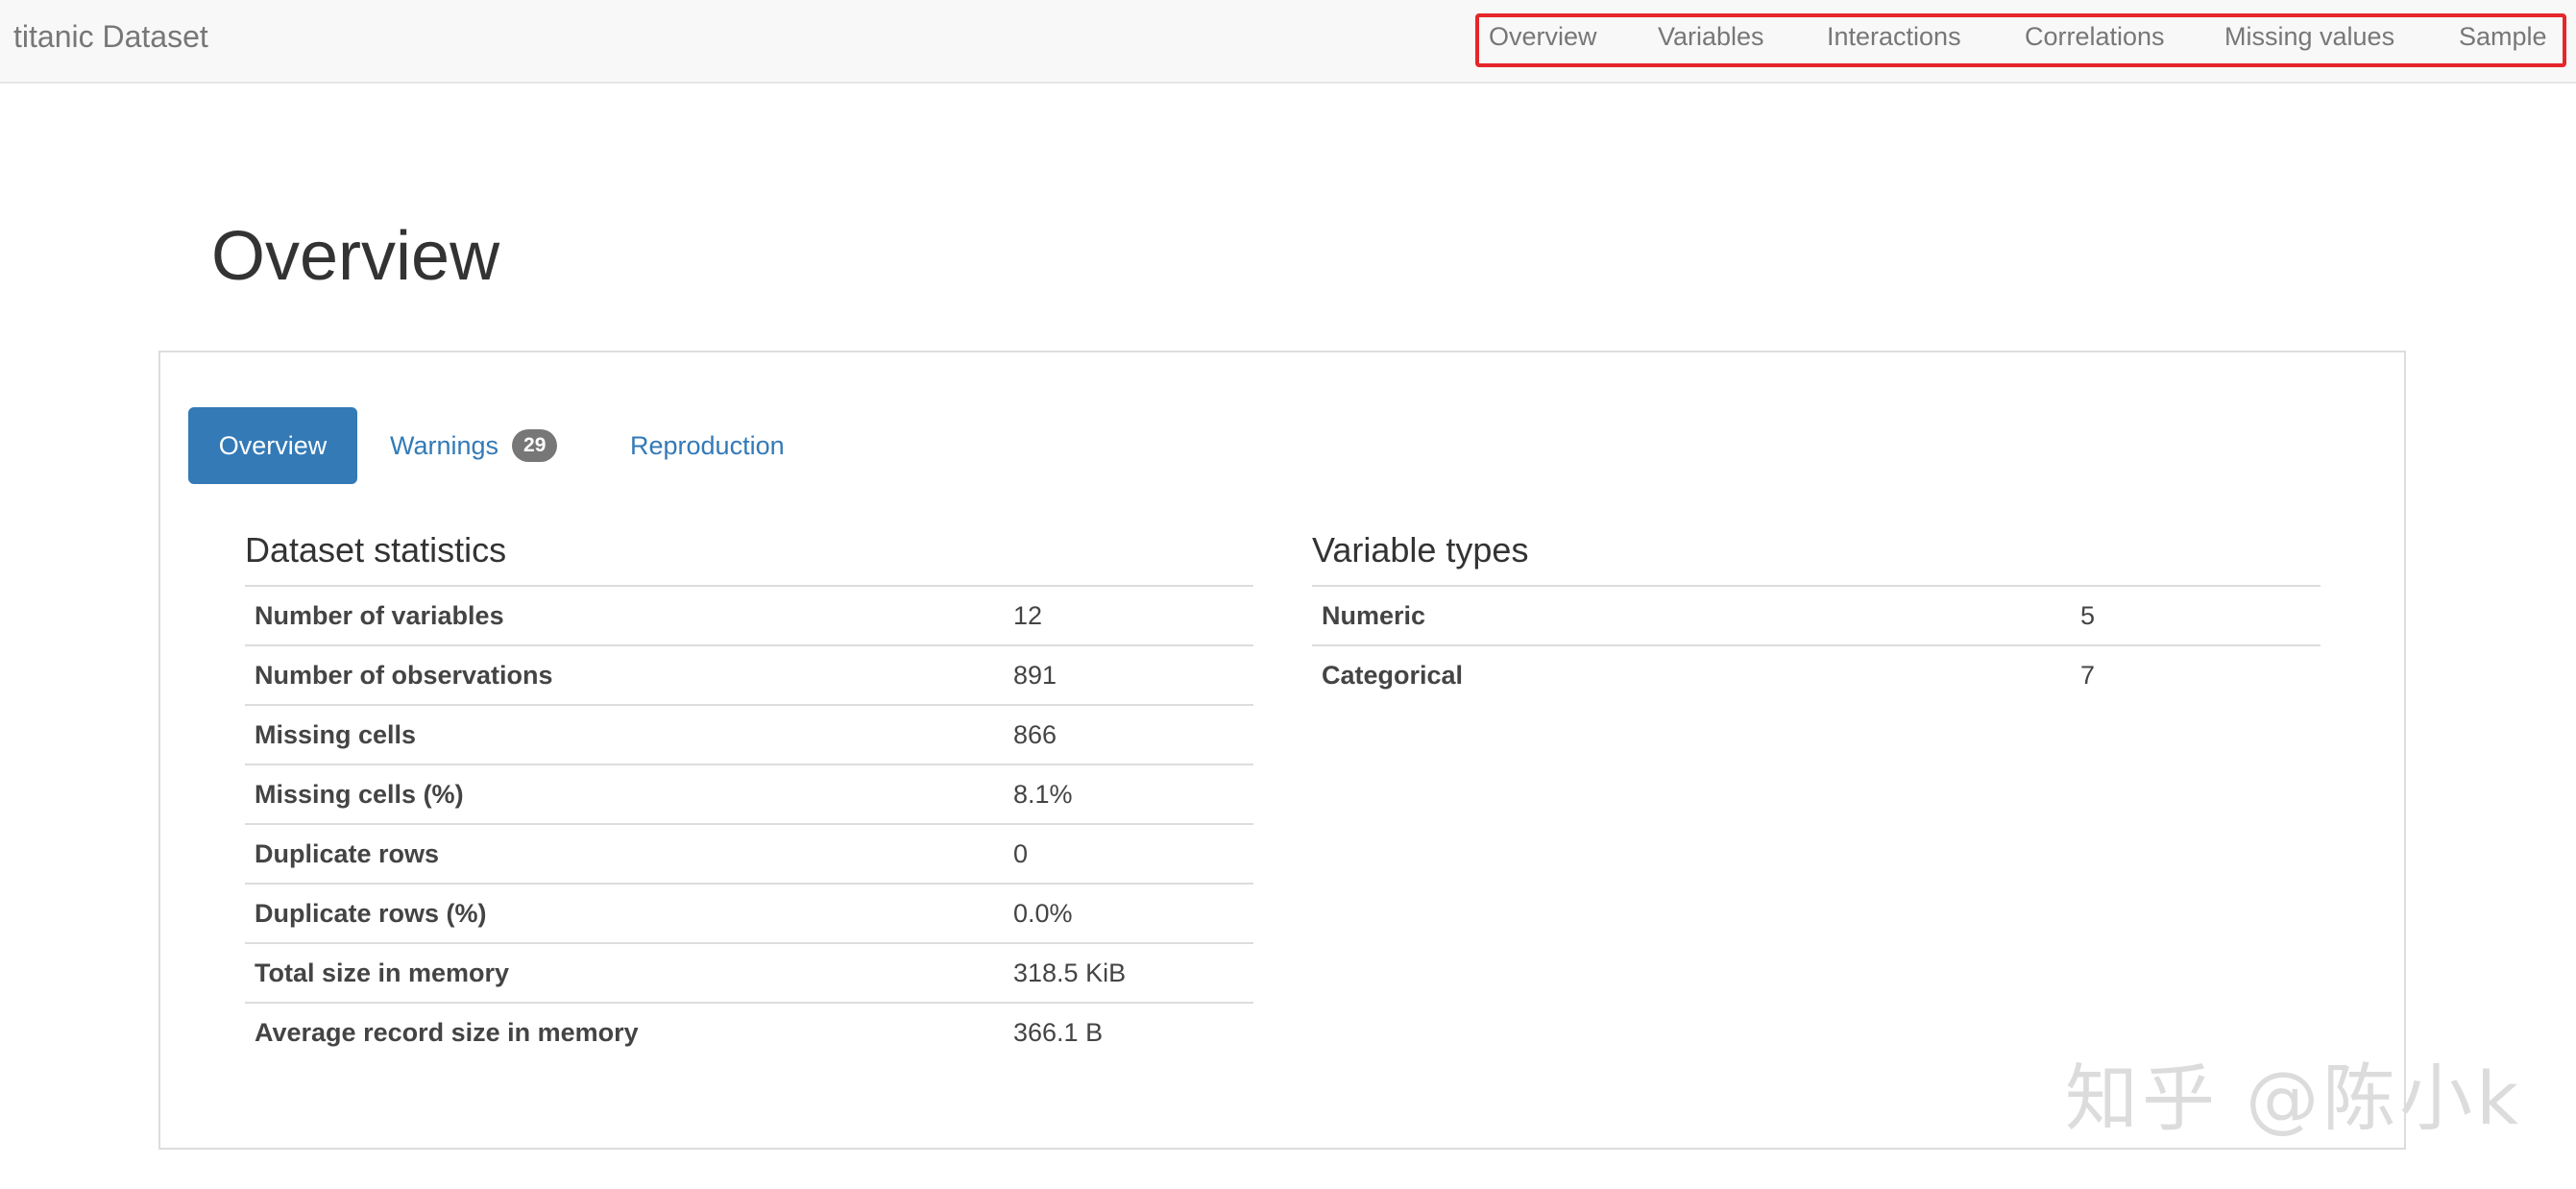 Image resolution: width=2576 pixels, height=1189 pixels. I want to click on stat-value: 891, so click(1129, 674).